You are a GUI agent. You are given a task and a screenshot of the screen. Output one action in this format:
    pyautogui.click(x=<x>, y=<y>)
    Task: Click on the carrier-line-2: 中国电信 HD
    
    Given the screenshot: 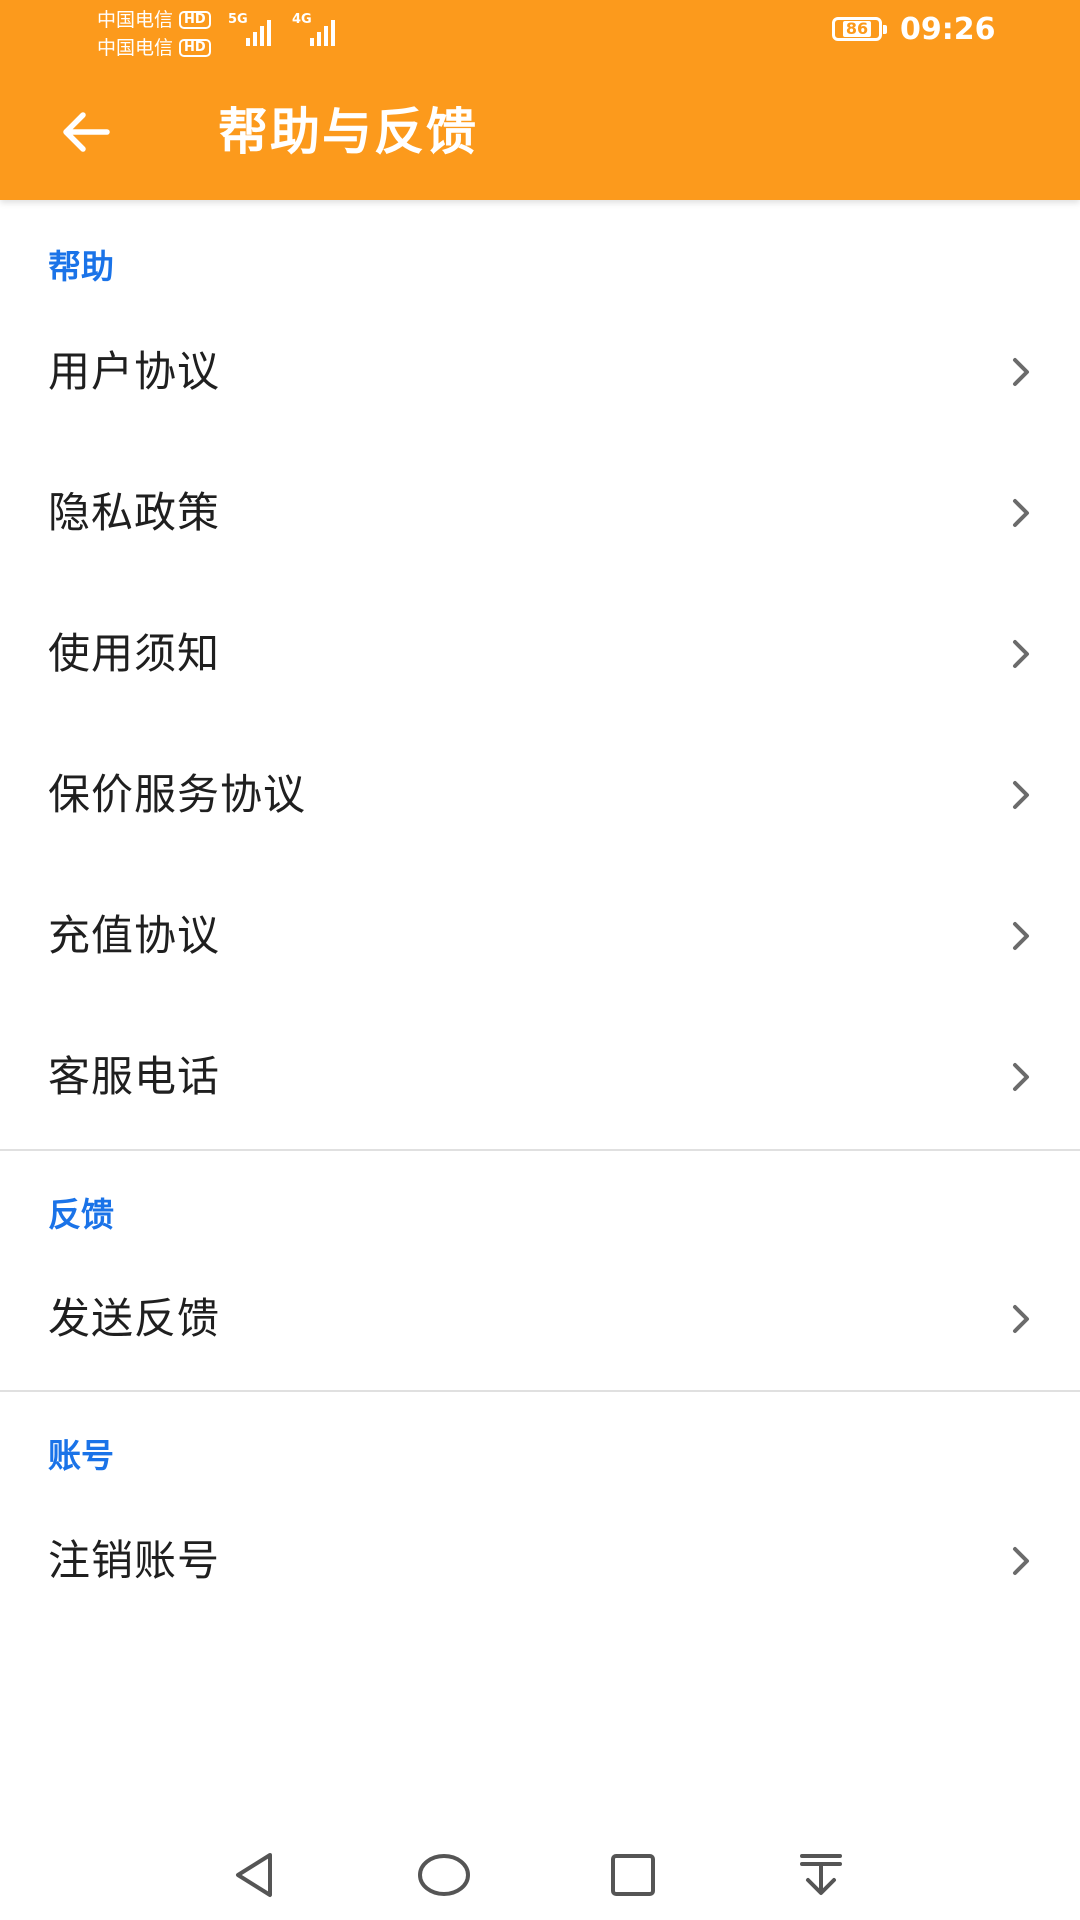 What is the action you would take?
    pyautogui.click(x=154, y=48)
    